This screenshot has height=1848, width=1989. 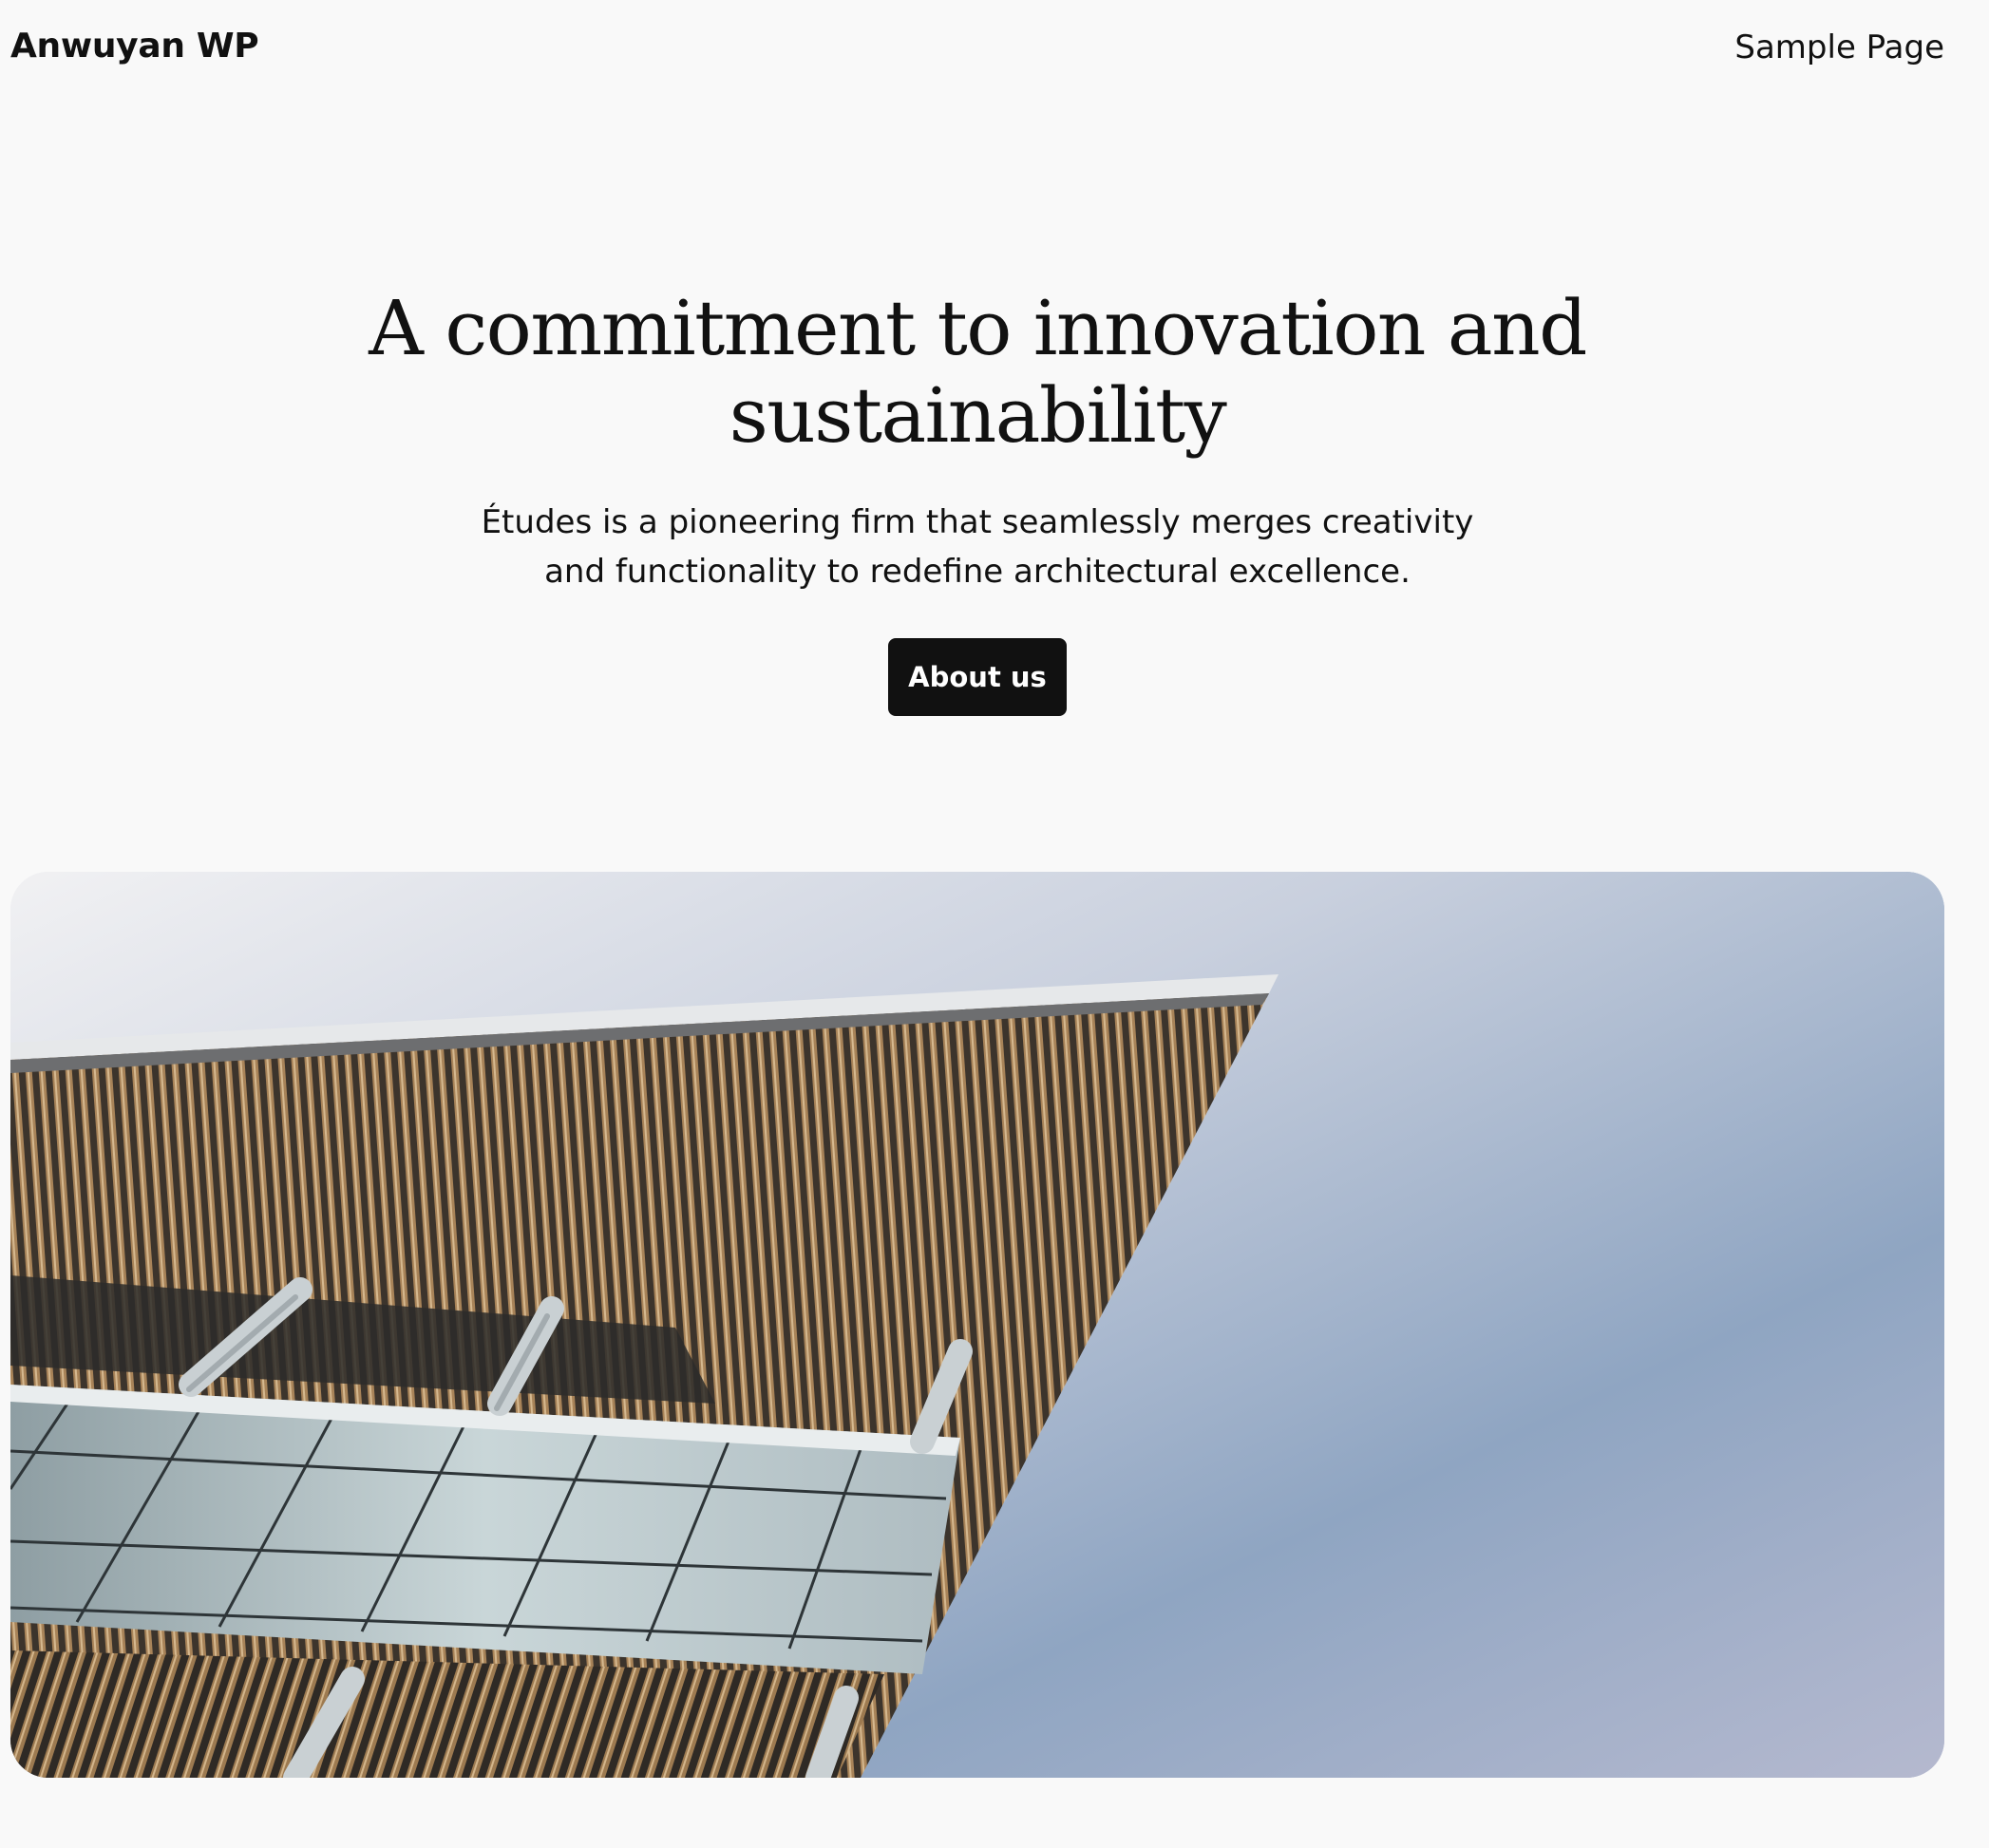 What do you see at coordinates (134, 46) in the screenshot?
I see `site-title: Anwuyan WP` at bounding box center [134, 46].